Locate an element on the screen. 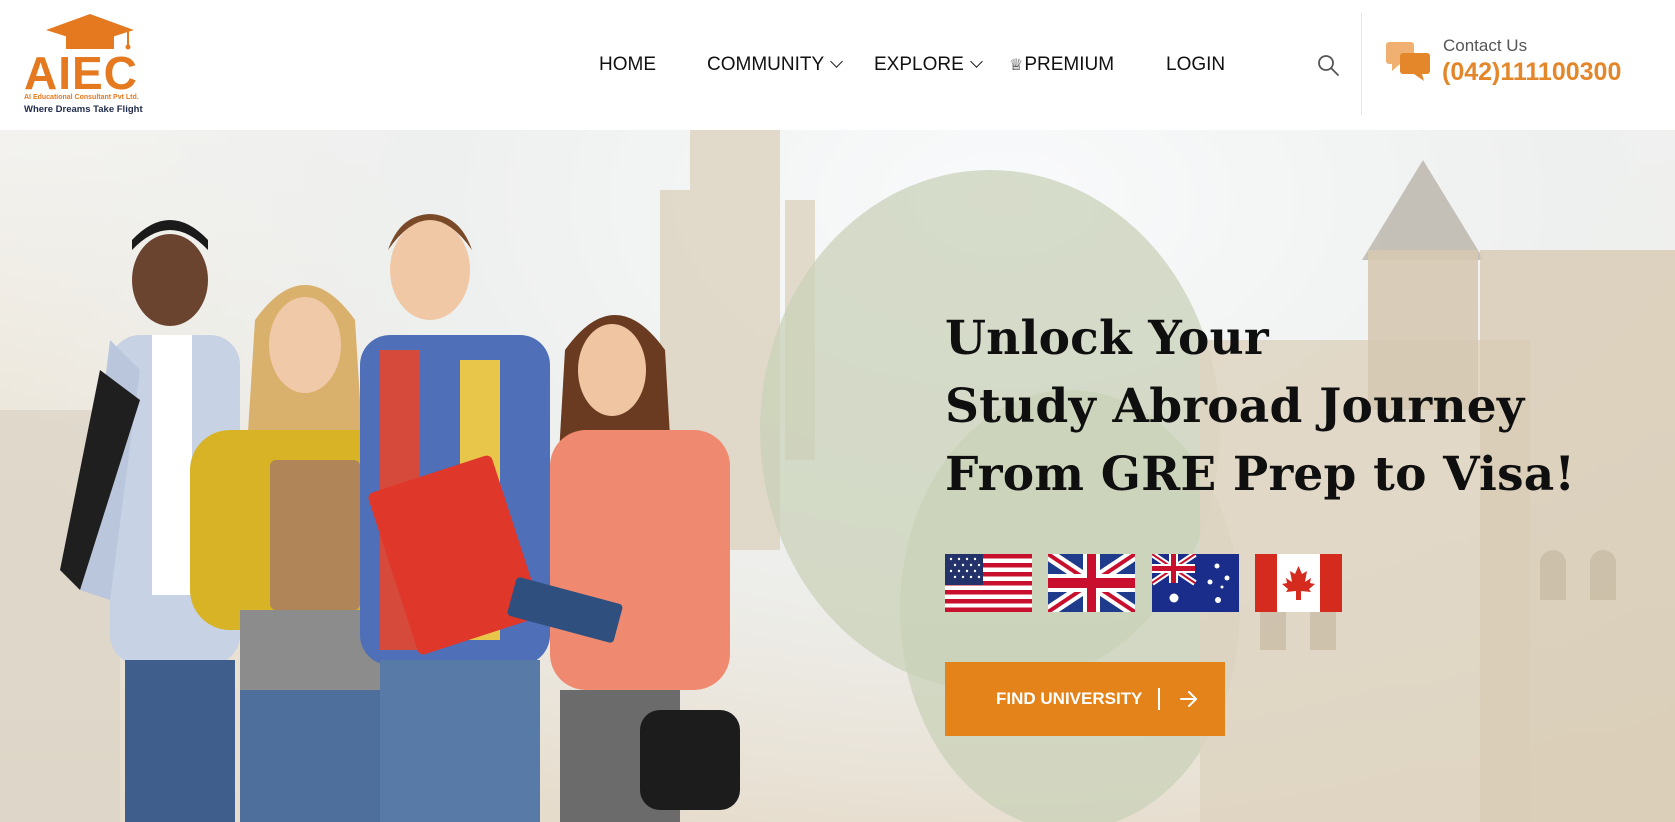 The height and width of the screenshot is (822, 1675). nav-premium: ♕PREMIUM is located at coordinates (1061, 65).